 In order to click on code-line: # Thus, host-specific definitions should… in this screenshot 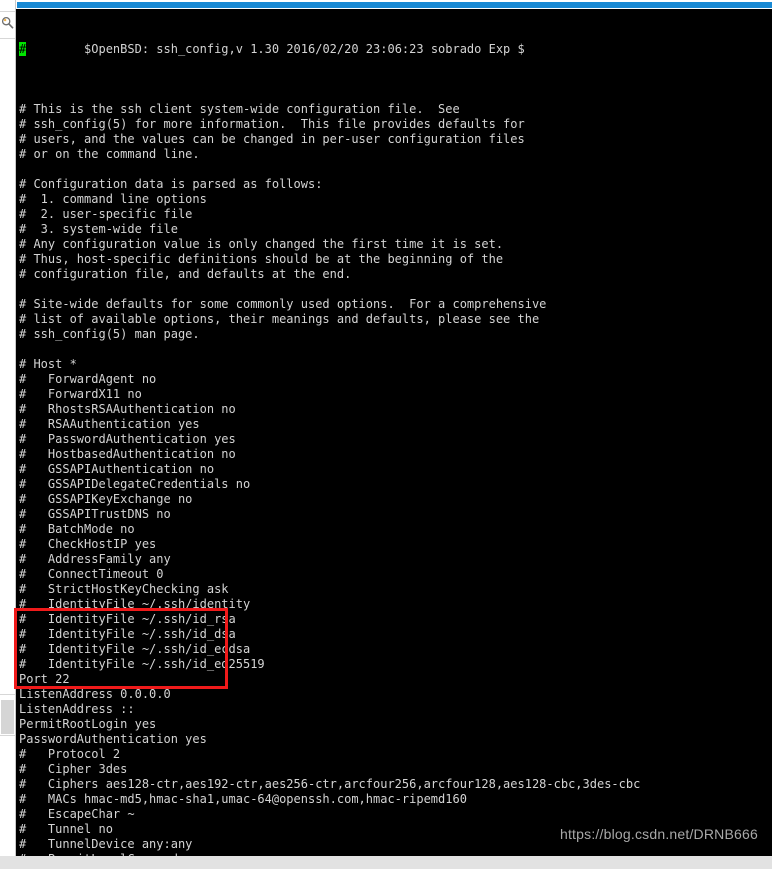, I will do `click(261, 259)`.